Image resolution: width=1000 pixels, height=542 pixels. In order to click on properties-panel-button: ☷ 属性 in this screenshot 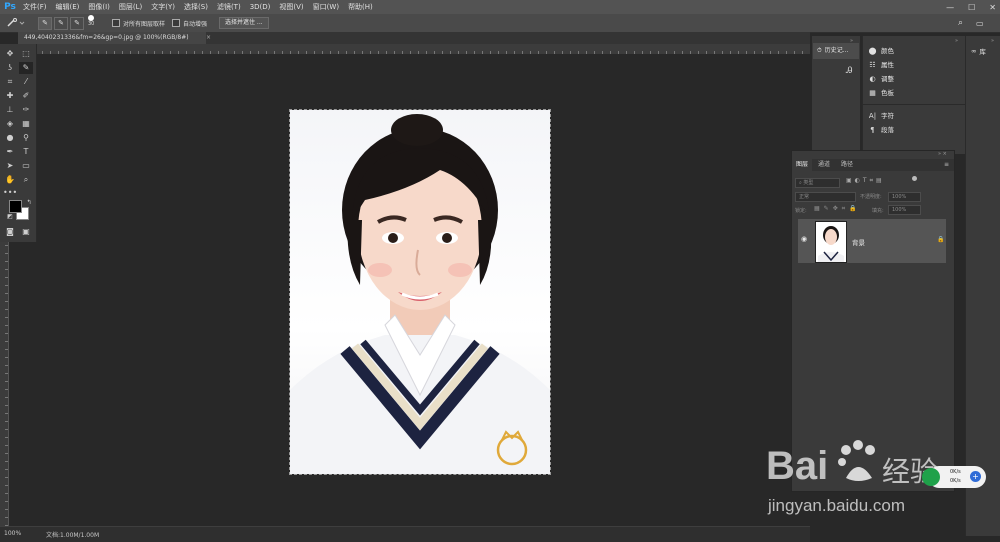, I will do `click(881, 65)`.